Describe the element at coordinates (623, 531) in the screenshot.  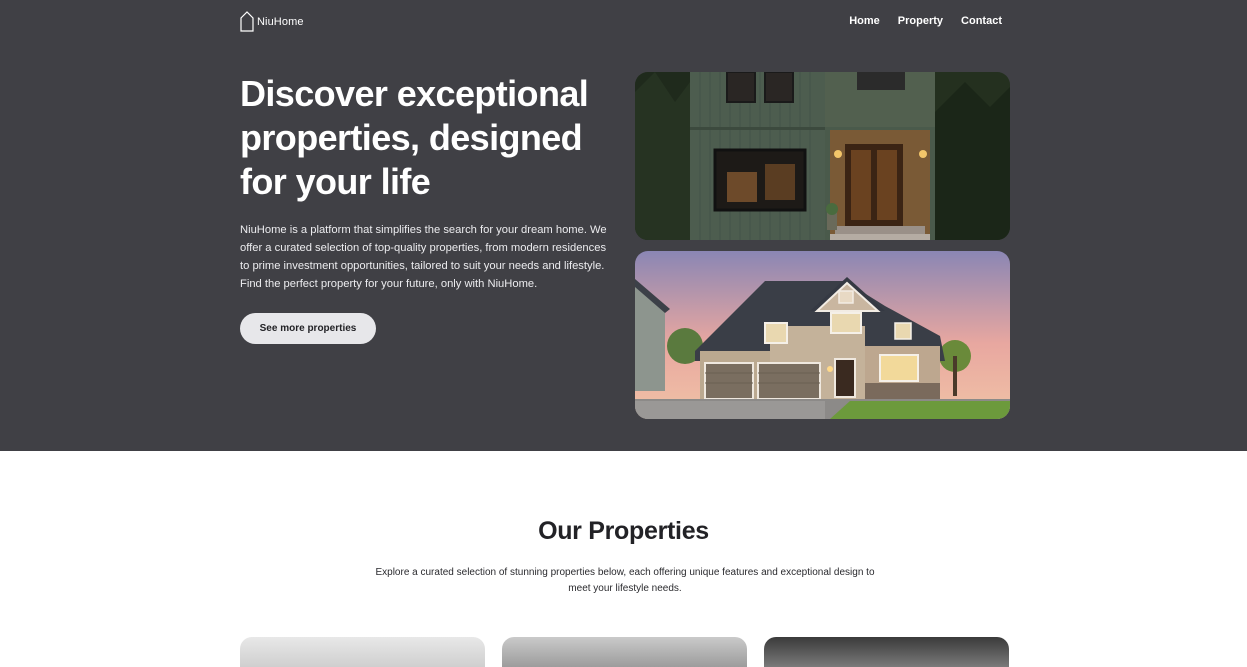
I see `properties-section-title: Our Properties` at that location.